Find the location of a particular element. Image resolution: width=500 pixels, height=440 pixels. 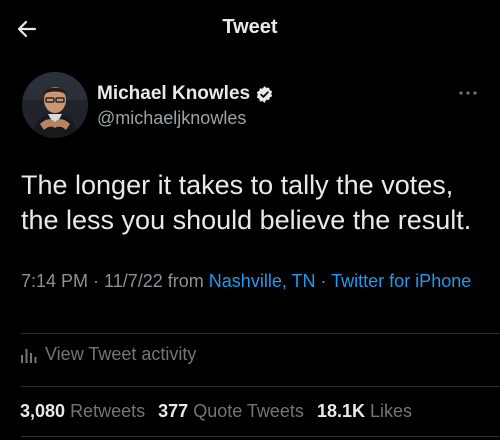

retweets-count: 3,080 is located at coordinates (43, 411).